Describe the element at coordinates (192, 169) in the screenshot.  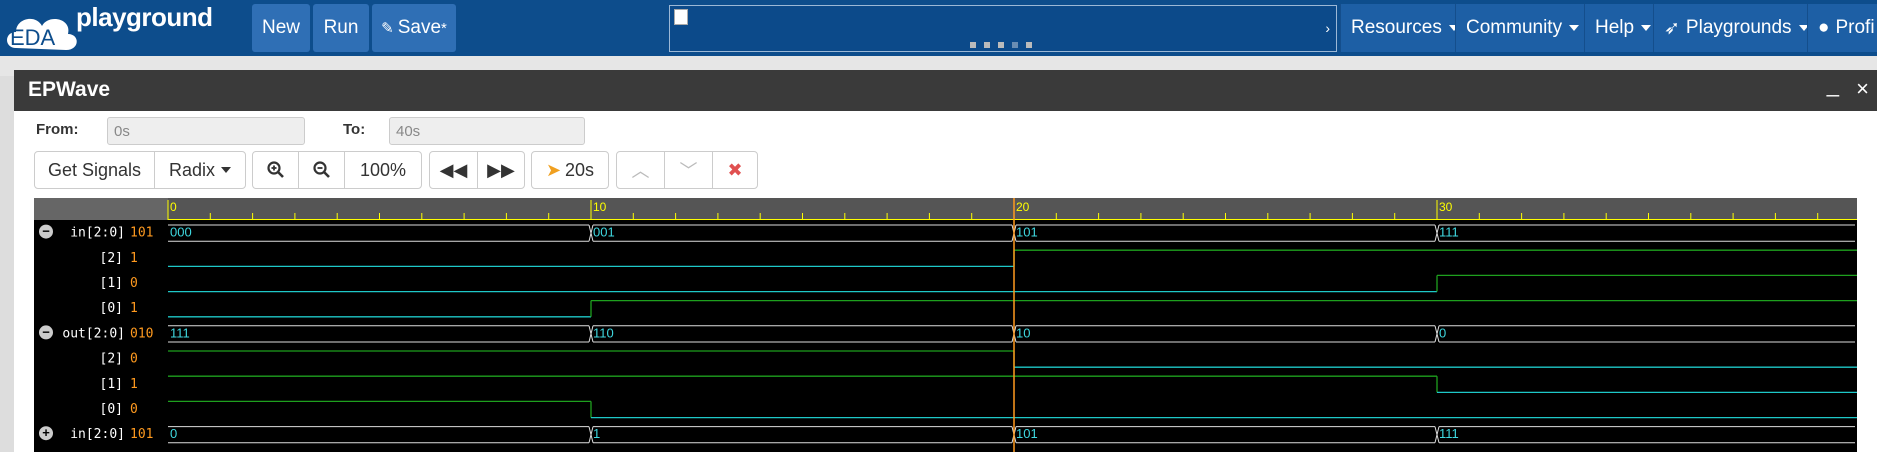
I see `radix-label: Radix` at that location.